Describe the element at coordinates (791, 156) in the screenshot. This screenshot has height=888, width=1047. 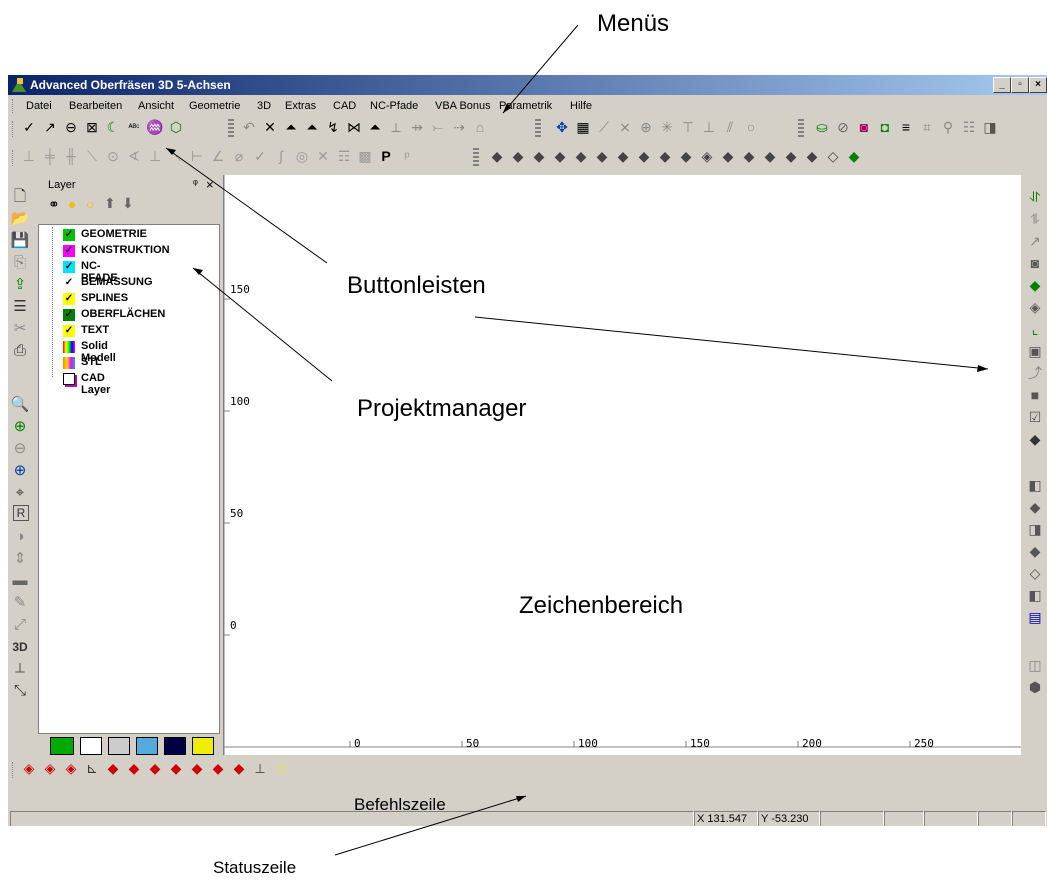
I see `solid-torus-icon: ◆` at that location.